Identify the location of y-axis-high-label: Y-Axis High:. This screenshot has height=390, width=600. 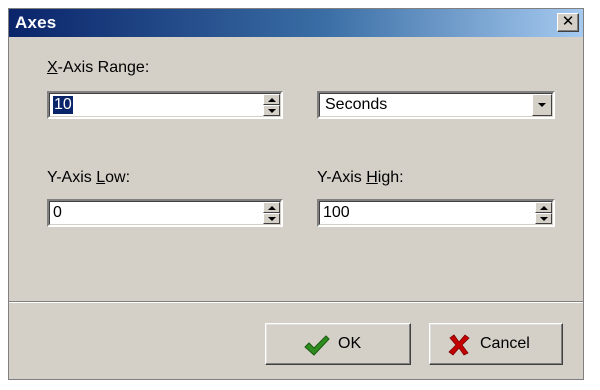
(360, 177).